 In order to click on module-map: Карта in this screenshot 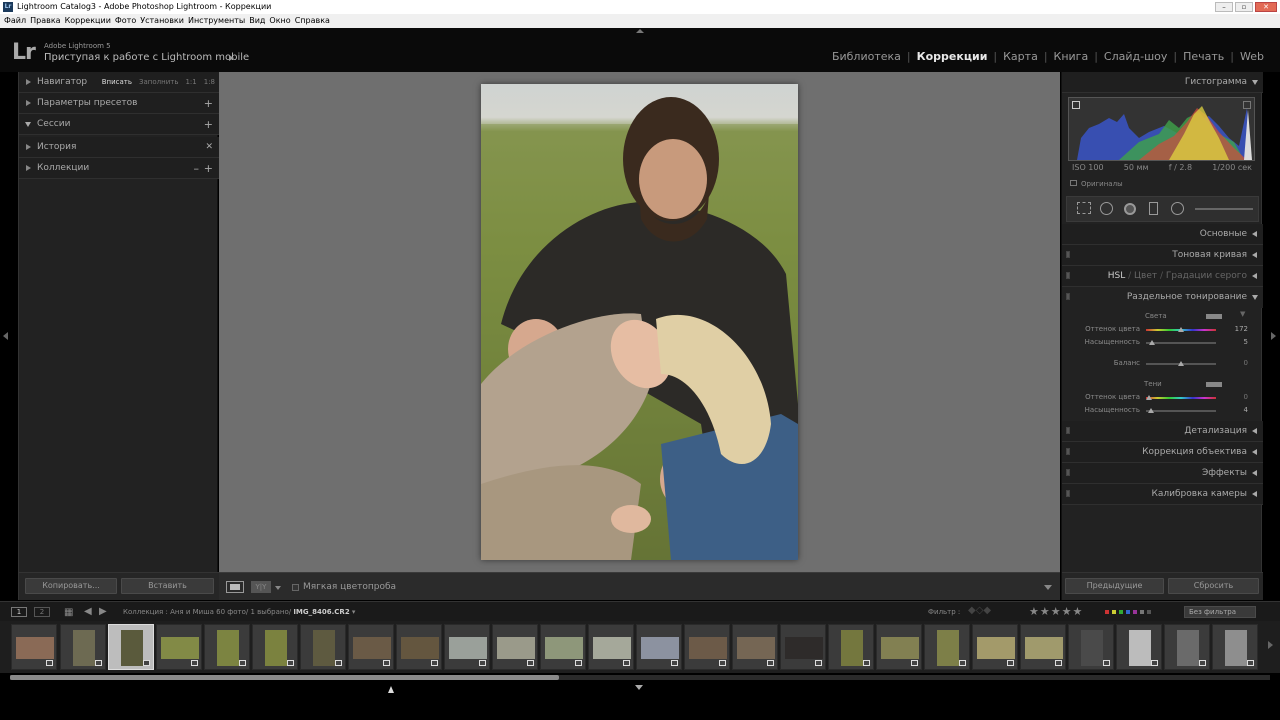, I will do `click(1020, 56)`.